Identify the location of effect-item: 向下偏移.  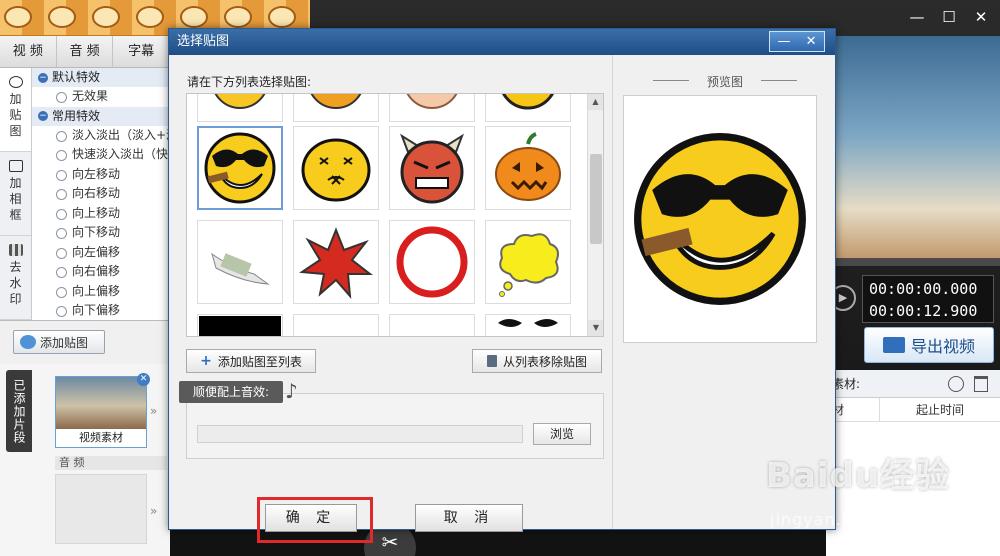
(101, 310).